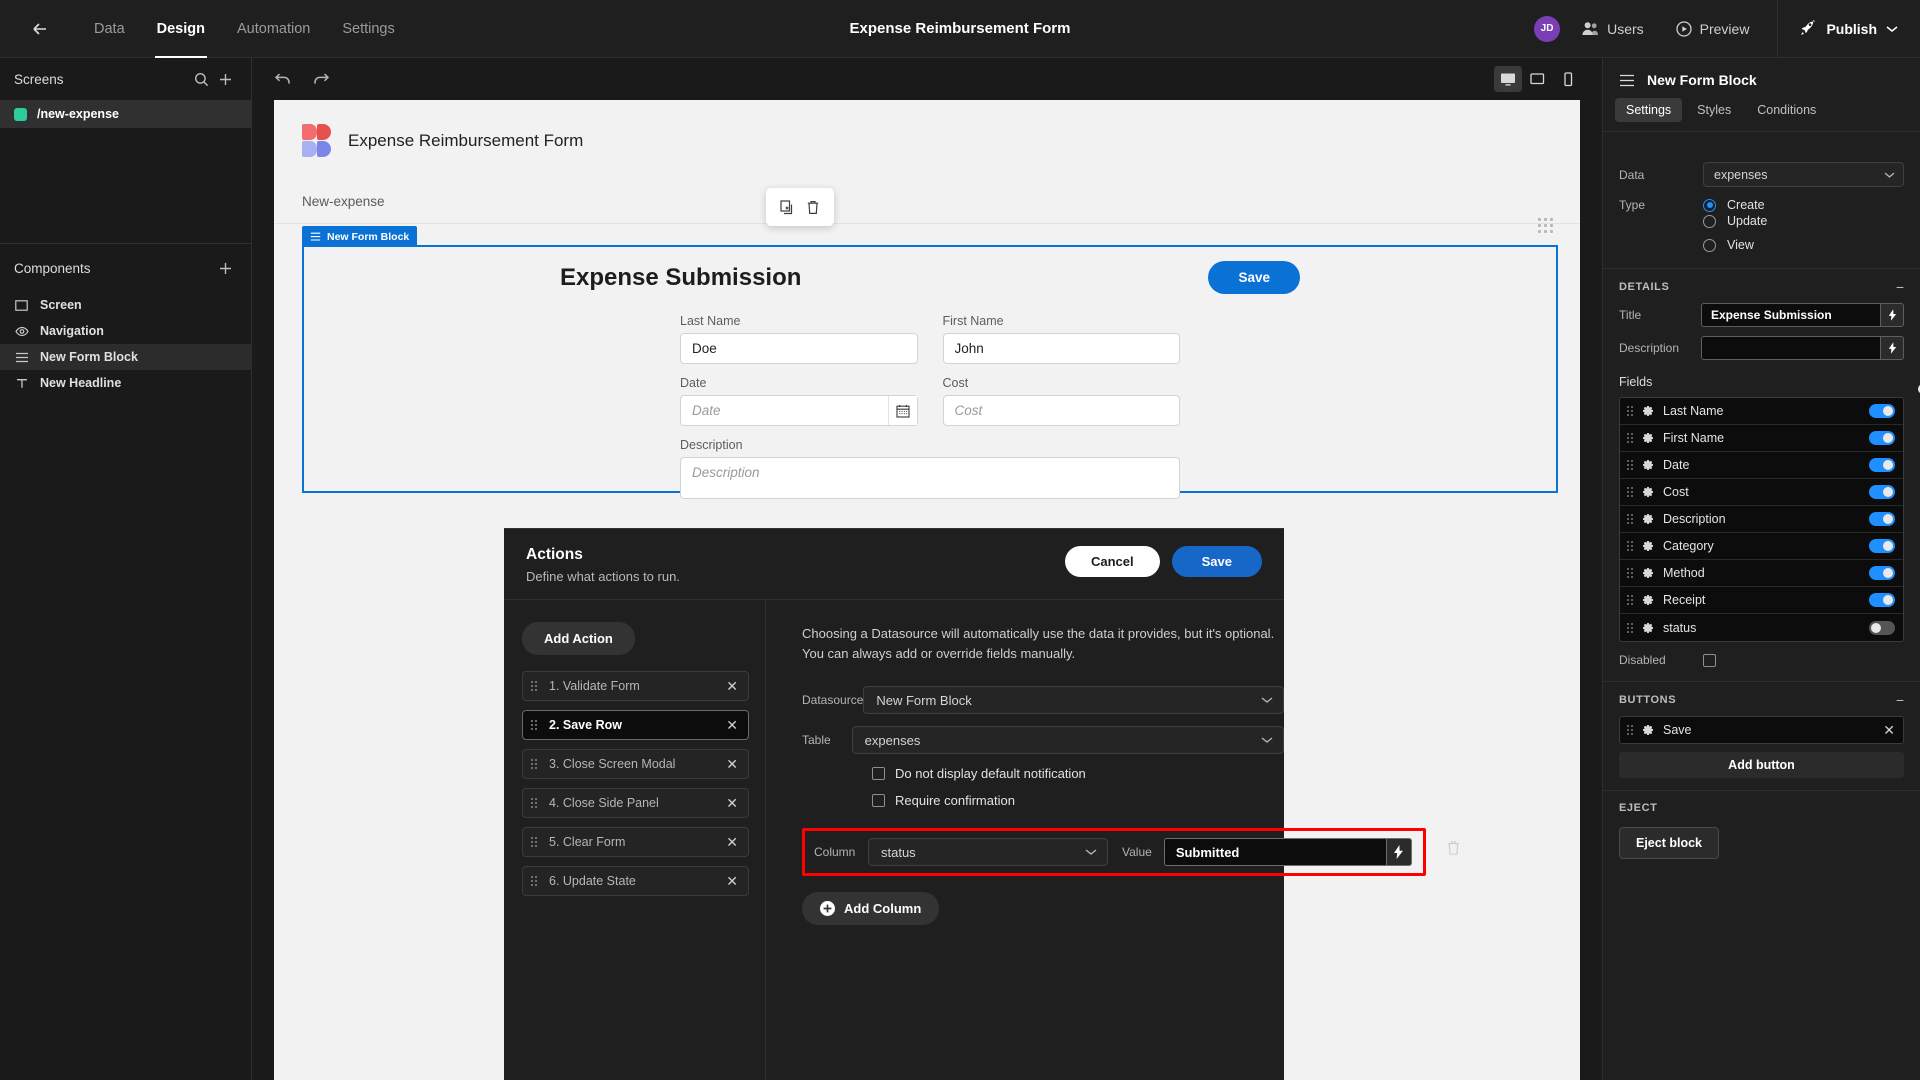  Describe the element at coordinates (125, 331) in the screenshot. I see `component-item-navigation: Navigation` at that location.